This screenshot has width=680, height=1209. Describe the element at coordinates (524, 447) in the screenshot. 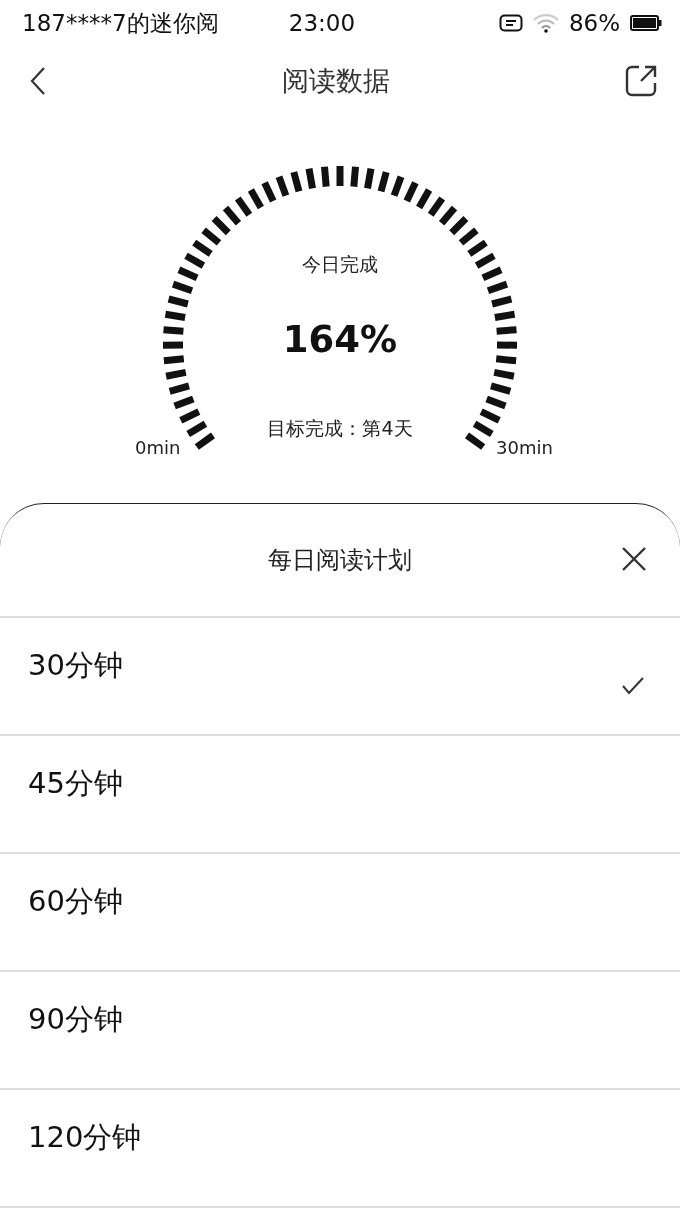

I see `max-label: 30min` at that location.